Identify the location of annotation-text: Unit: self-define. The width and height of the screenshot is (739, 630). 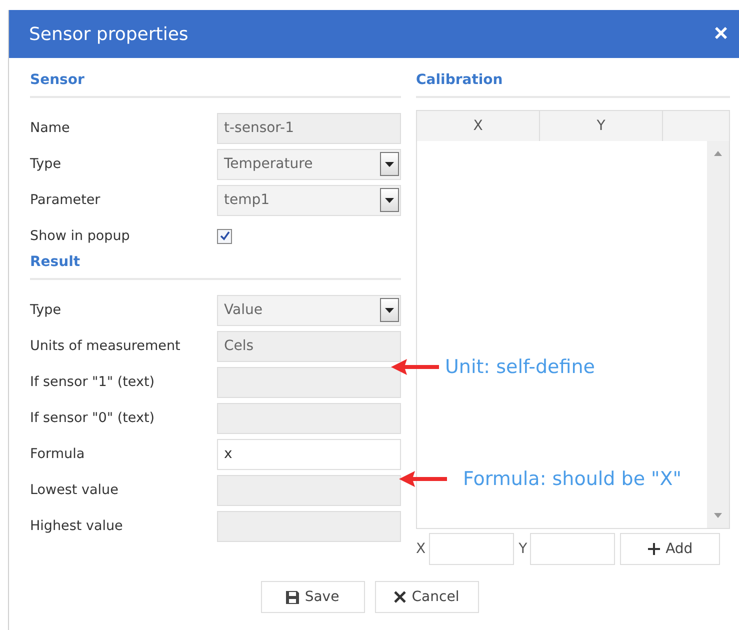
(520, 367).